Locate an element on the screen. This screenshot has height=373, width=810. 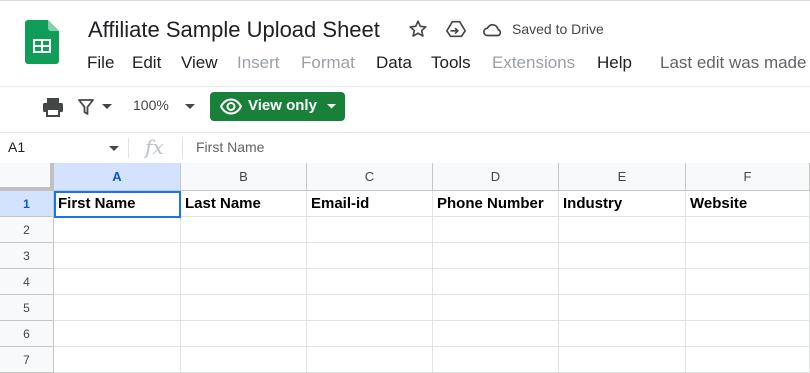
menu-tools: Tools is located at coordinates (451, 63).